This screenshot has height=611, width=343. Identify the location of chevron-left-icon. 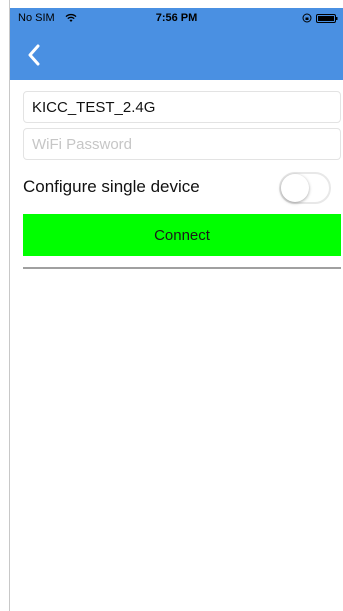
(34, 55).